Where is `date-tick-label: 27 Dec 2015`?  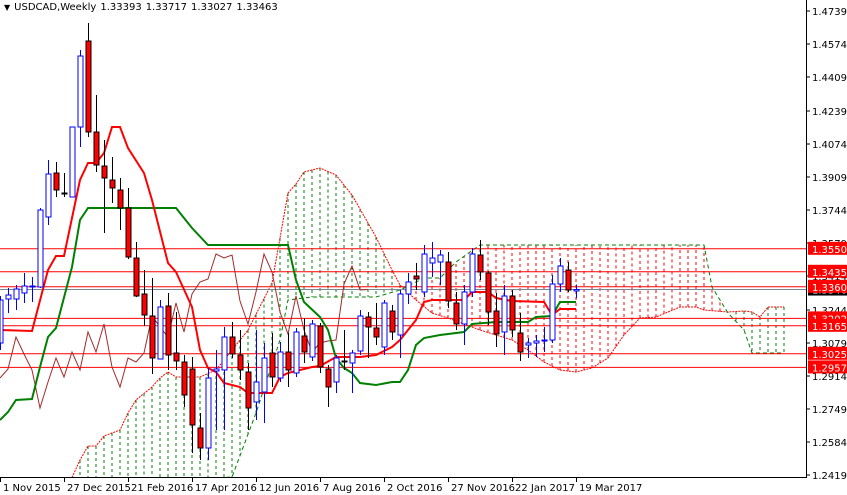 date-tick-label: 27 Dec 2015 is located at coordinates (99, 488).